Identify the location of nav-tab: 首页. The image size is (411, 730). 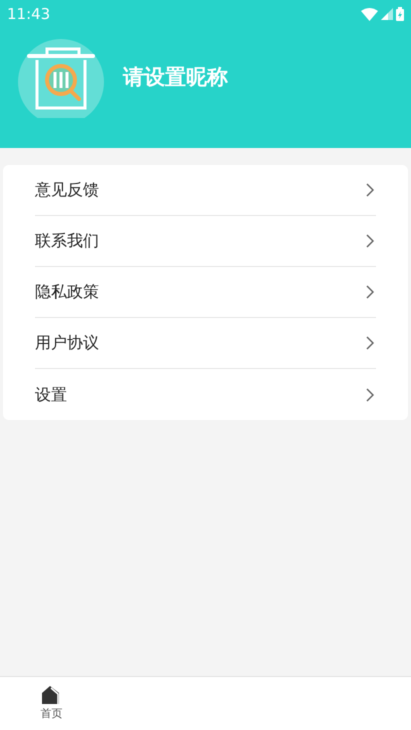
(51, 703).